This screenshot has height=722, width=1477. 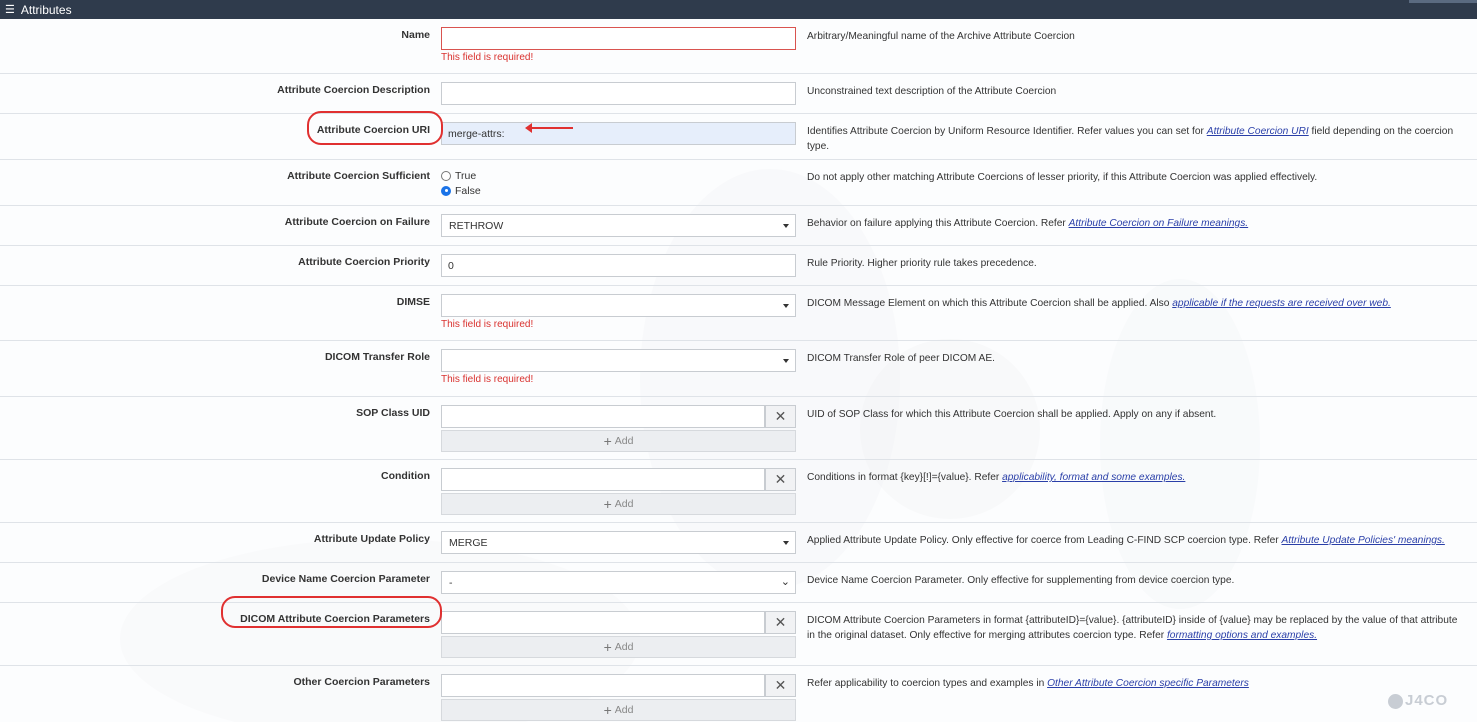 What do you see at coordinates (46, 9) in the screenshot?
I see `panel-title: Attributes` at bounding box center [46, 9].